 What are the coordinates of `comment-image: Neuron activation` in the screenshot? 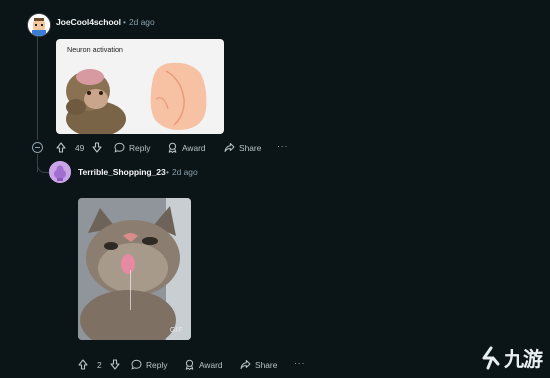 It's located at (140, 86).